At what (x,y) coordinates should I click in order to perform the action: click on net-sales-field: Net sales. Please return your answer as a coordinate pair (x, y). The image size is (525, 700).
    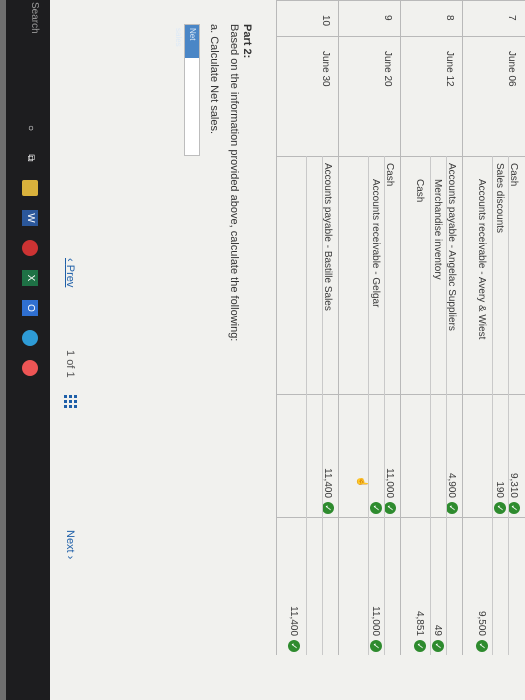
    Looking at the image, I should click on (187, 90).